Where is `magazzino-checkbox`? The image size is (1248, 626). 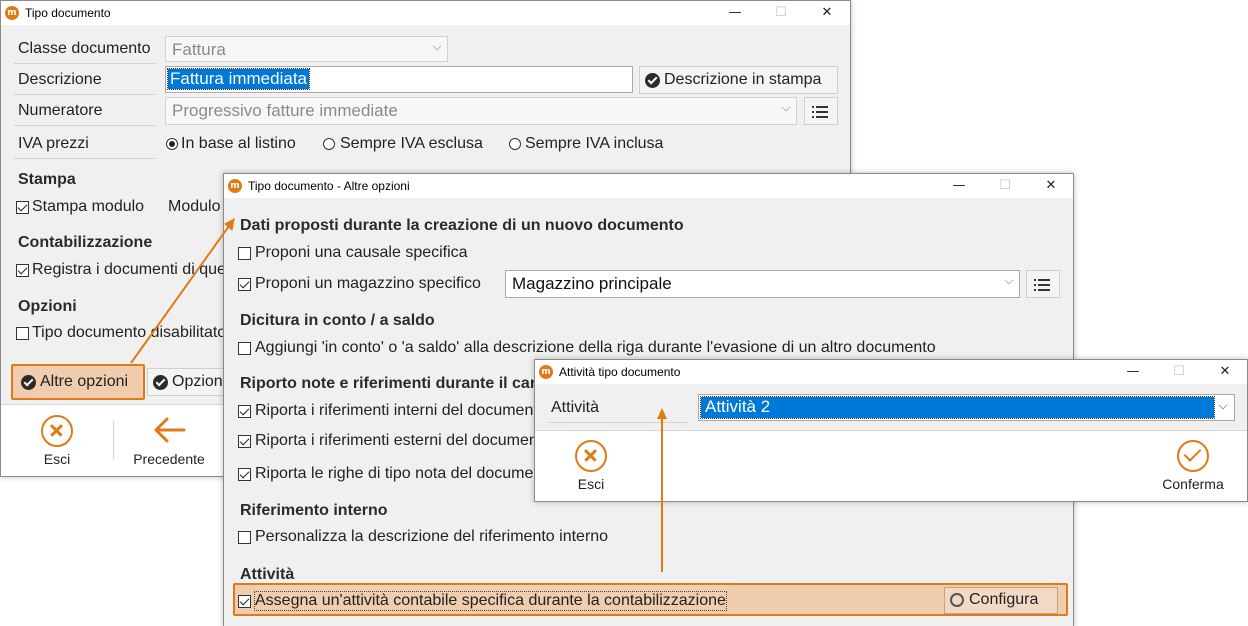
magazzino-checkbox is located at coordinates (244, 284).